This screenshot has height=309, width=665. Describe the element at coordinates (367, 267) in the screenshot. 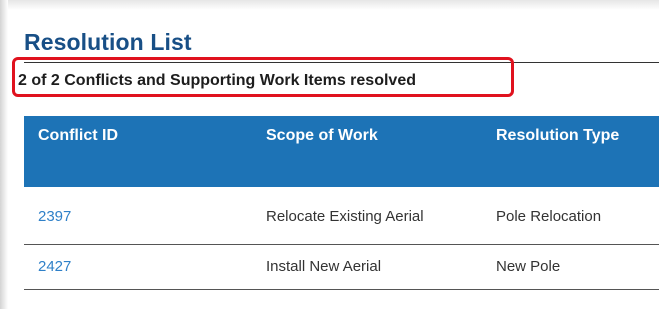

I see `scope-of-work-cell: Install New Aerial` at that location.